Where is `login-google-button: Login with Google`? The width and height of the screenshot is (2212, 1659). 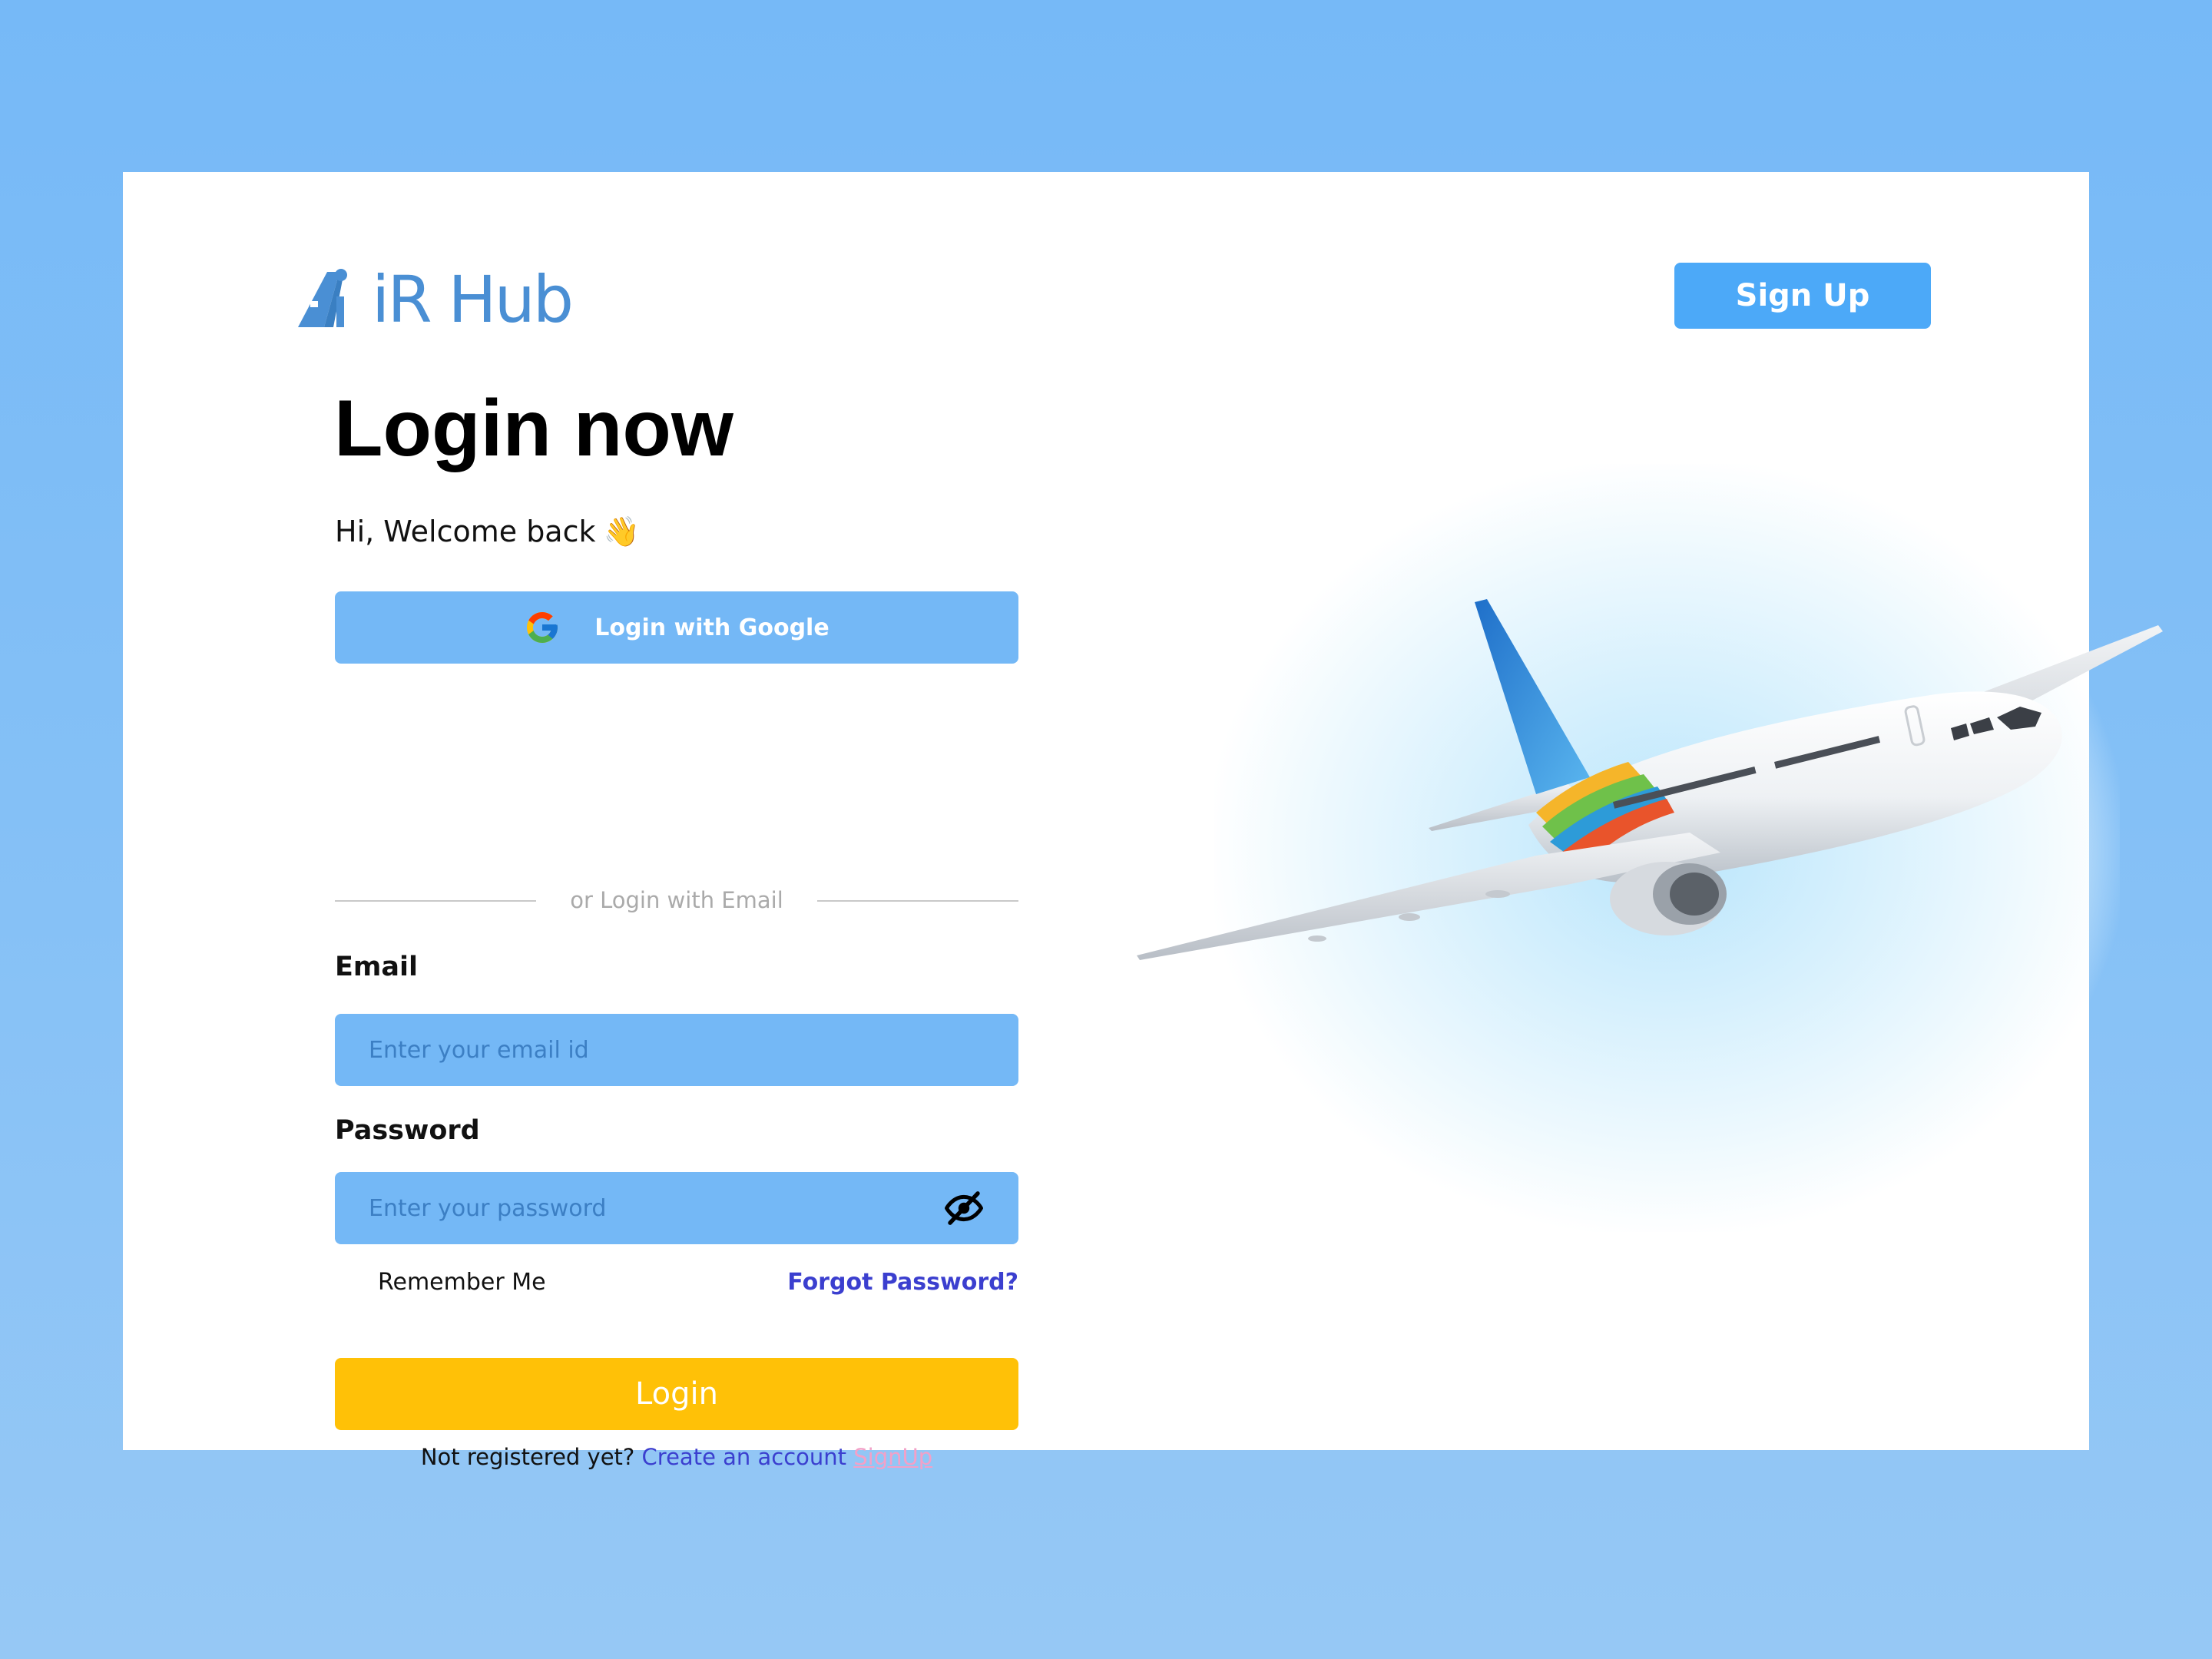
login-google-button: Login with Google is located at coordinates (677, 627).